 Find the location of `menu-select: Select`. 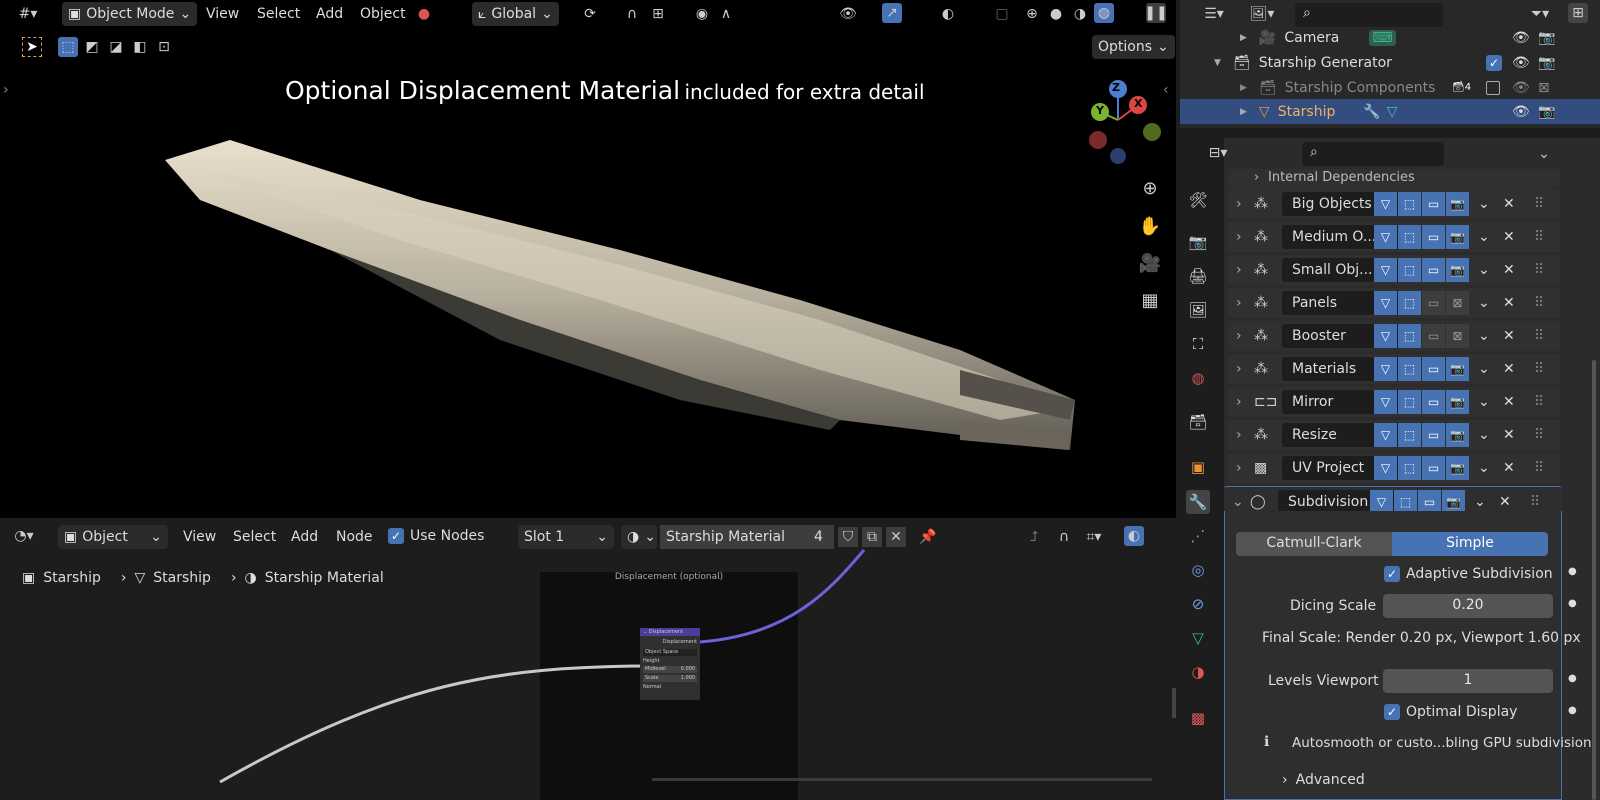

menu-select: Select is located at coordinates (278, 14).